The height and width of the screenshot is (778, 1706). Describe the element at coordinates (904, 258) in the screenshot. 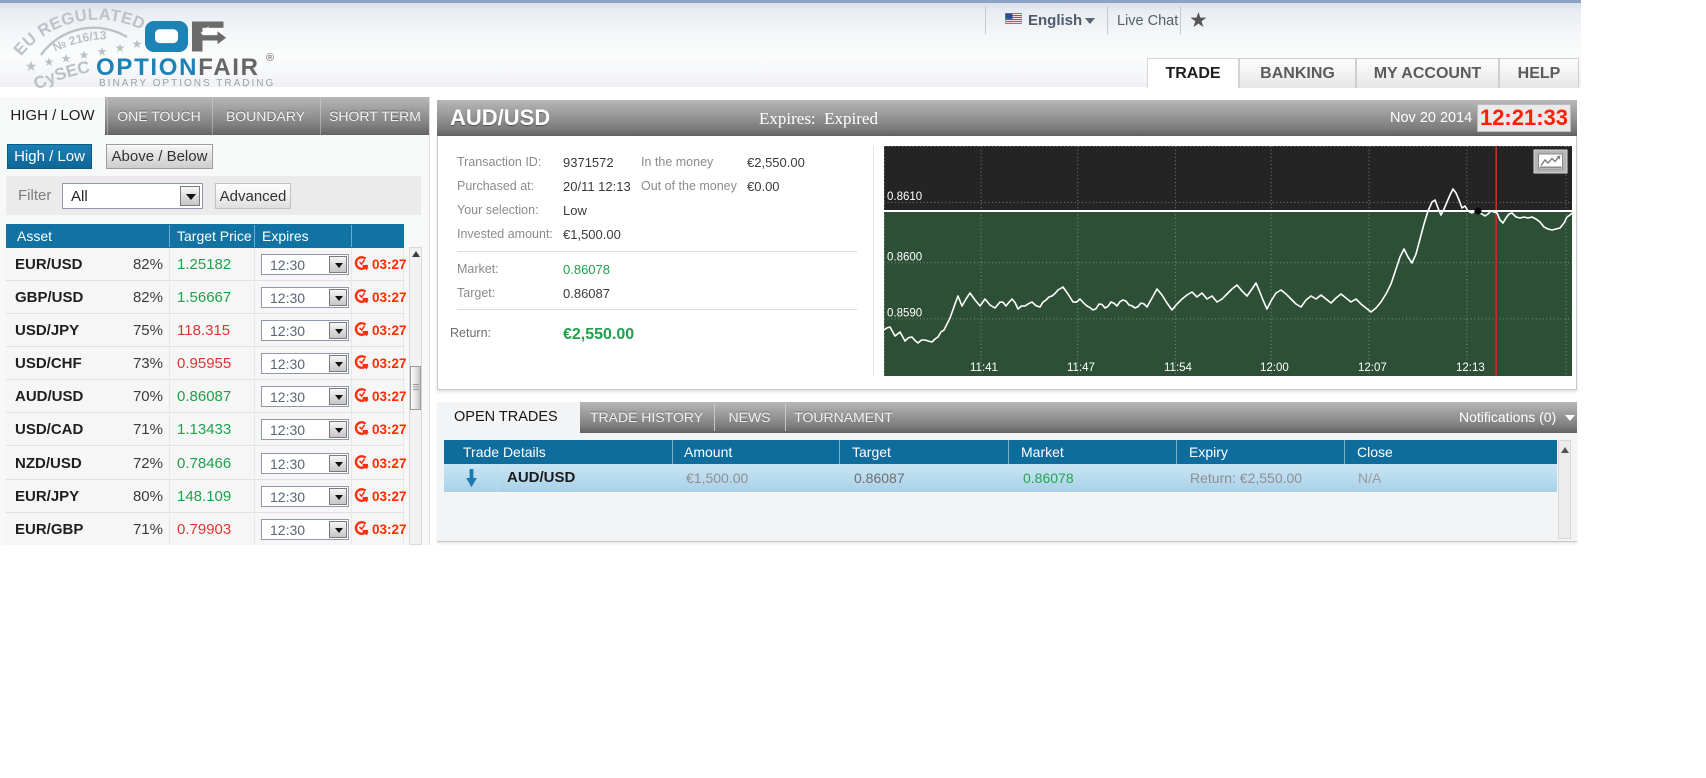

I see `svg-text: 0.8600` at that location.